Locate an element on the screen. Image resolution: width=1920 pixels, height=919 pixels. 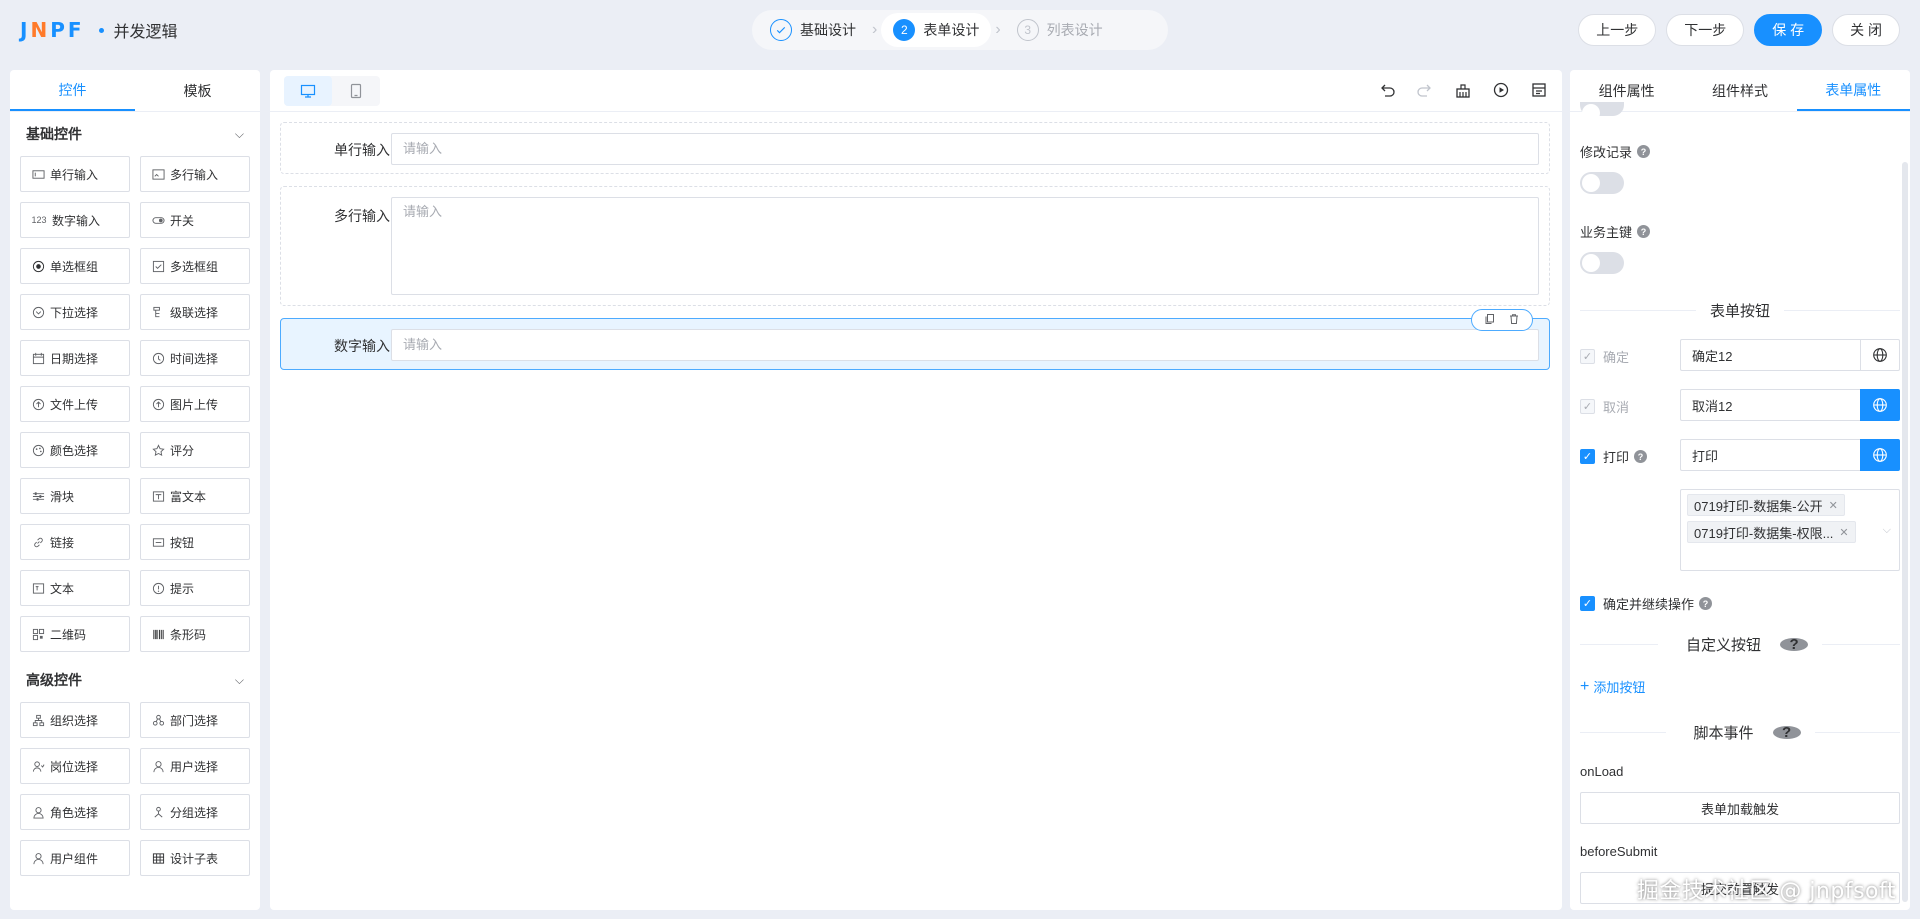
preview-icon is located at coordinates (1501, 91).